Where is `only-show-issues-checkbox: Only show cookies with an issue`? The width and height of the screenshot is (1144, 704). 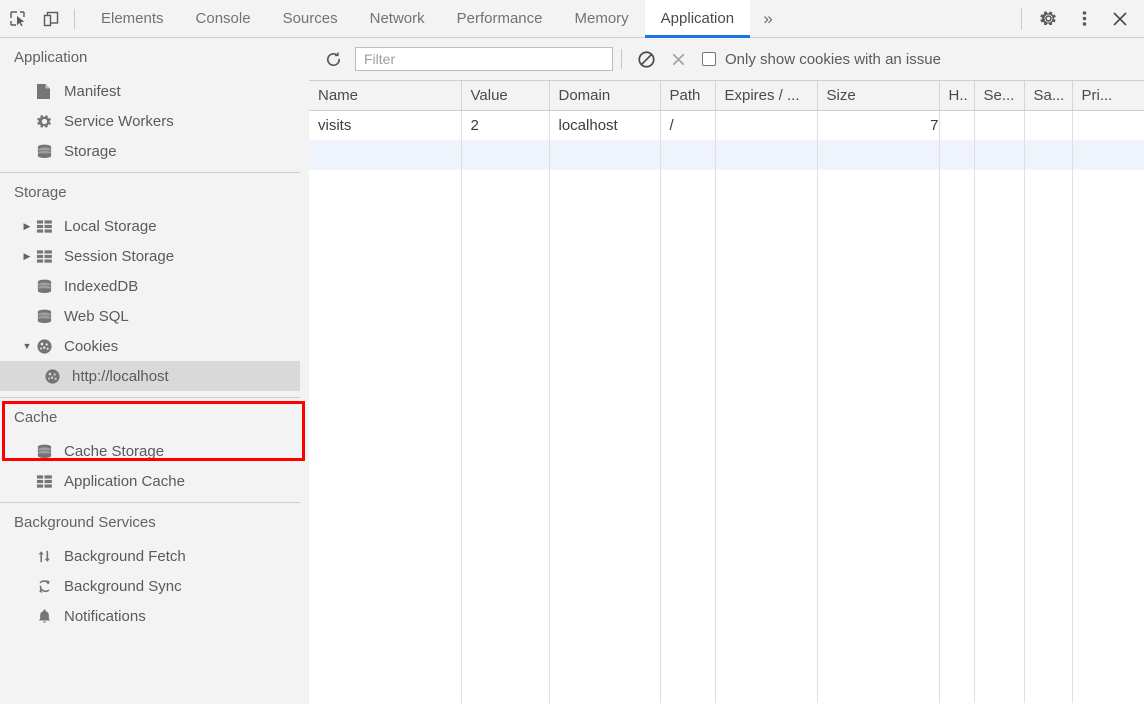 only-show-issues-checkbox: Only show cookies with an issue is located at coordinates (821, 59).